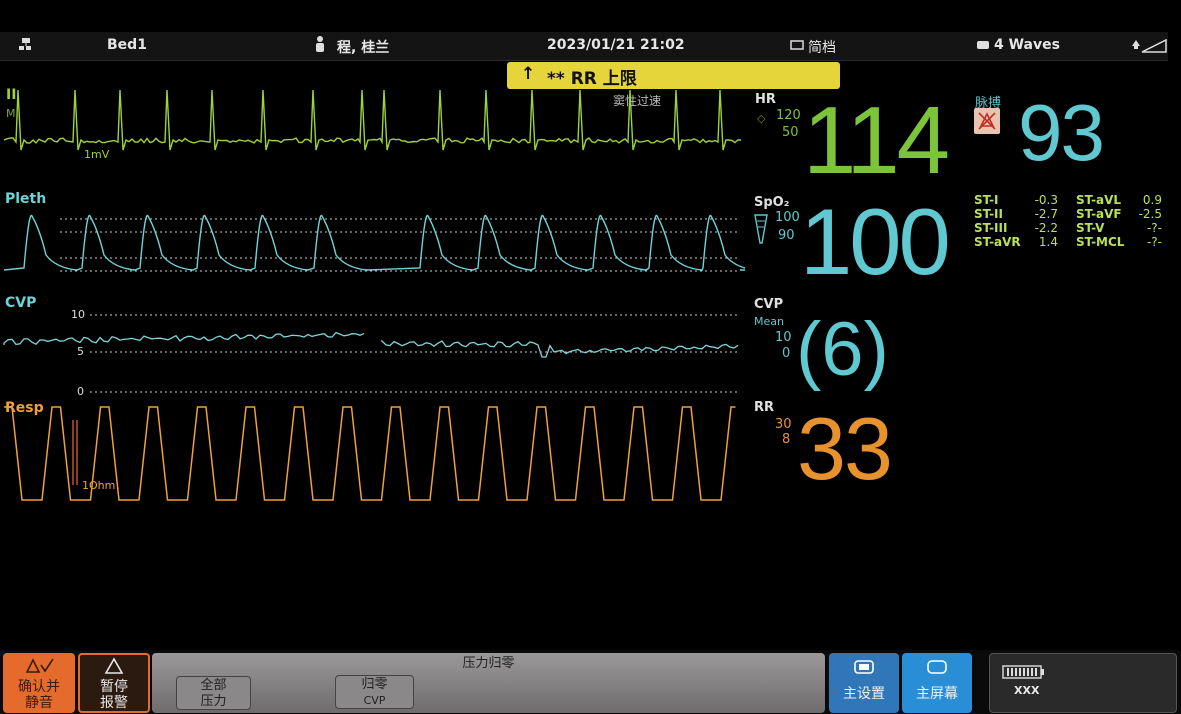 This screenshot has height=714, width=1181. I want to click on pleth-wave, so click(374, 242).